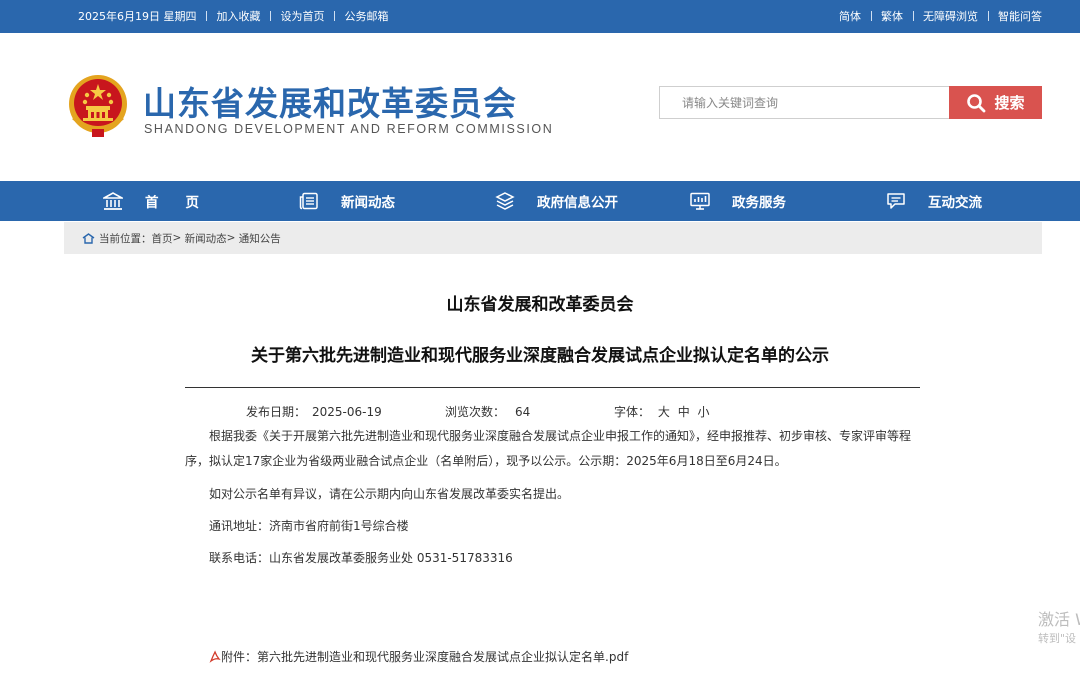 Image resolution: width=1080 pixels, height=677 pixels. I want to click on news-icon, so click(308, 201).